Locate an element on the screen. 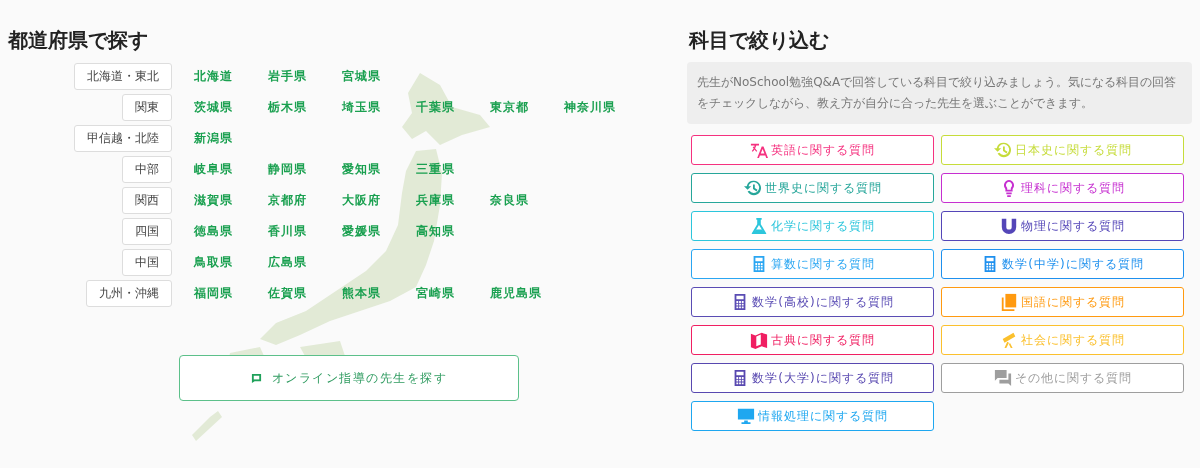 This screenshot has width=1200, height=468. prefecture-link: 大阪府 is located at coordinates (379, 200).